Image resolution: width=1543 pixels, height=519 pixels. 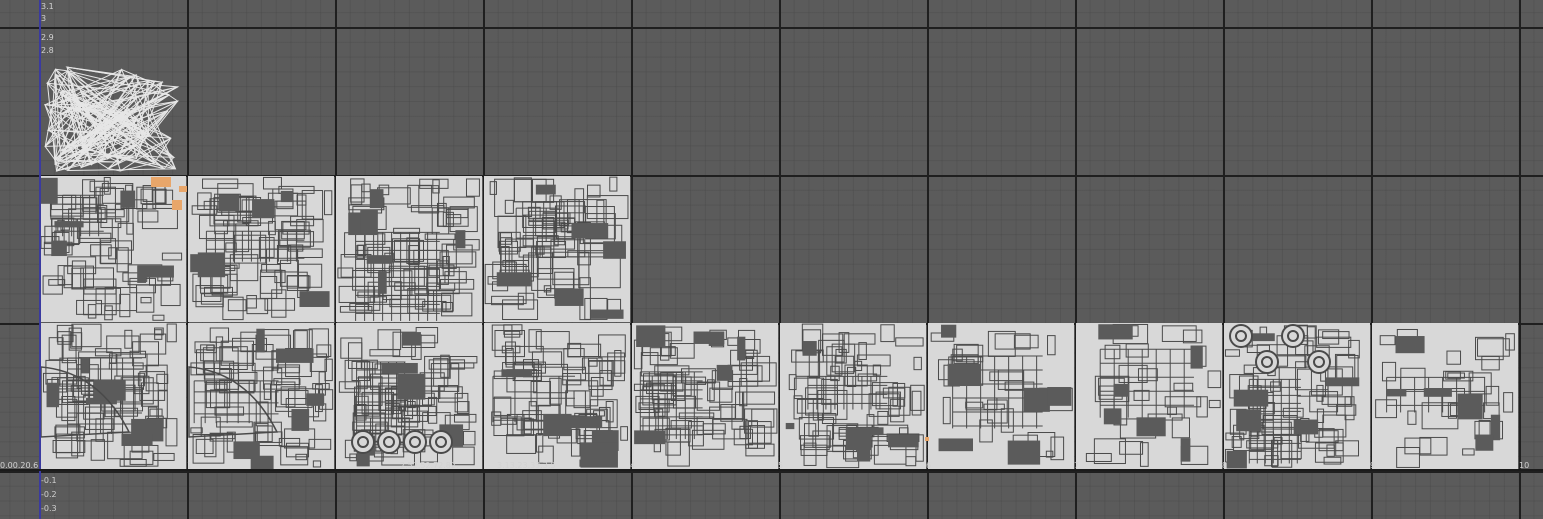 I want to click on uv-tile-wheel-shells, so click(x=1297, y=396).